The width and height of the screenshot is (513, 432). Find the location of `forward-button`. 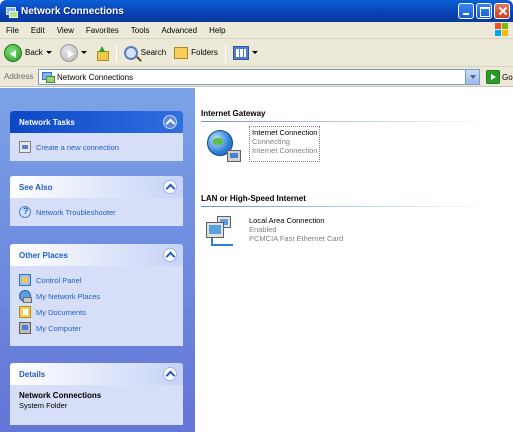

forward-button is located at coordinates (73, 52).